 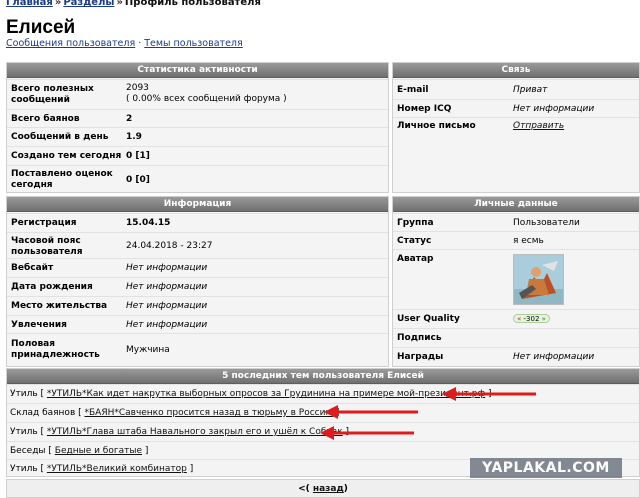 I want to click on email-label: E-mail, so click(x=413, y=90).